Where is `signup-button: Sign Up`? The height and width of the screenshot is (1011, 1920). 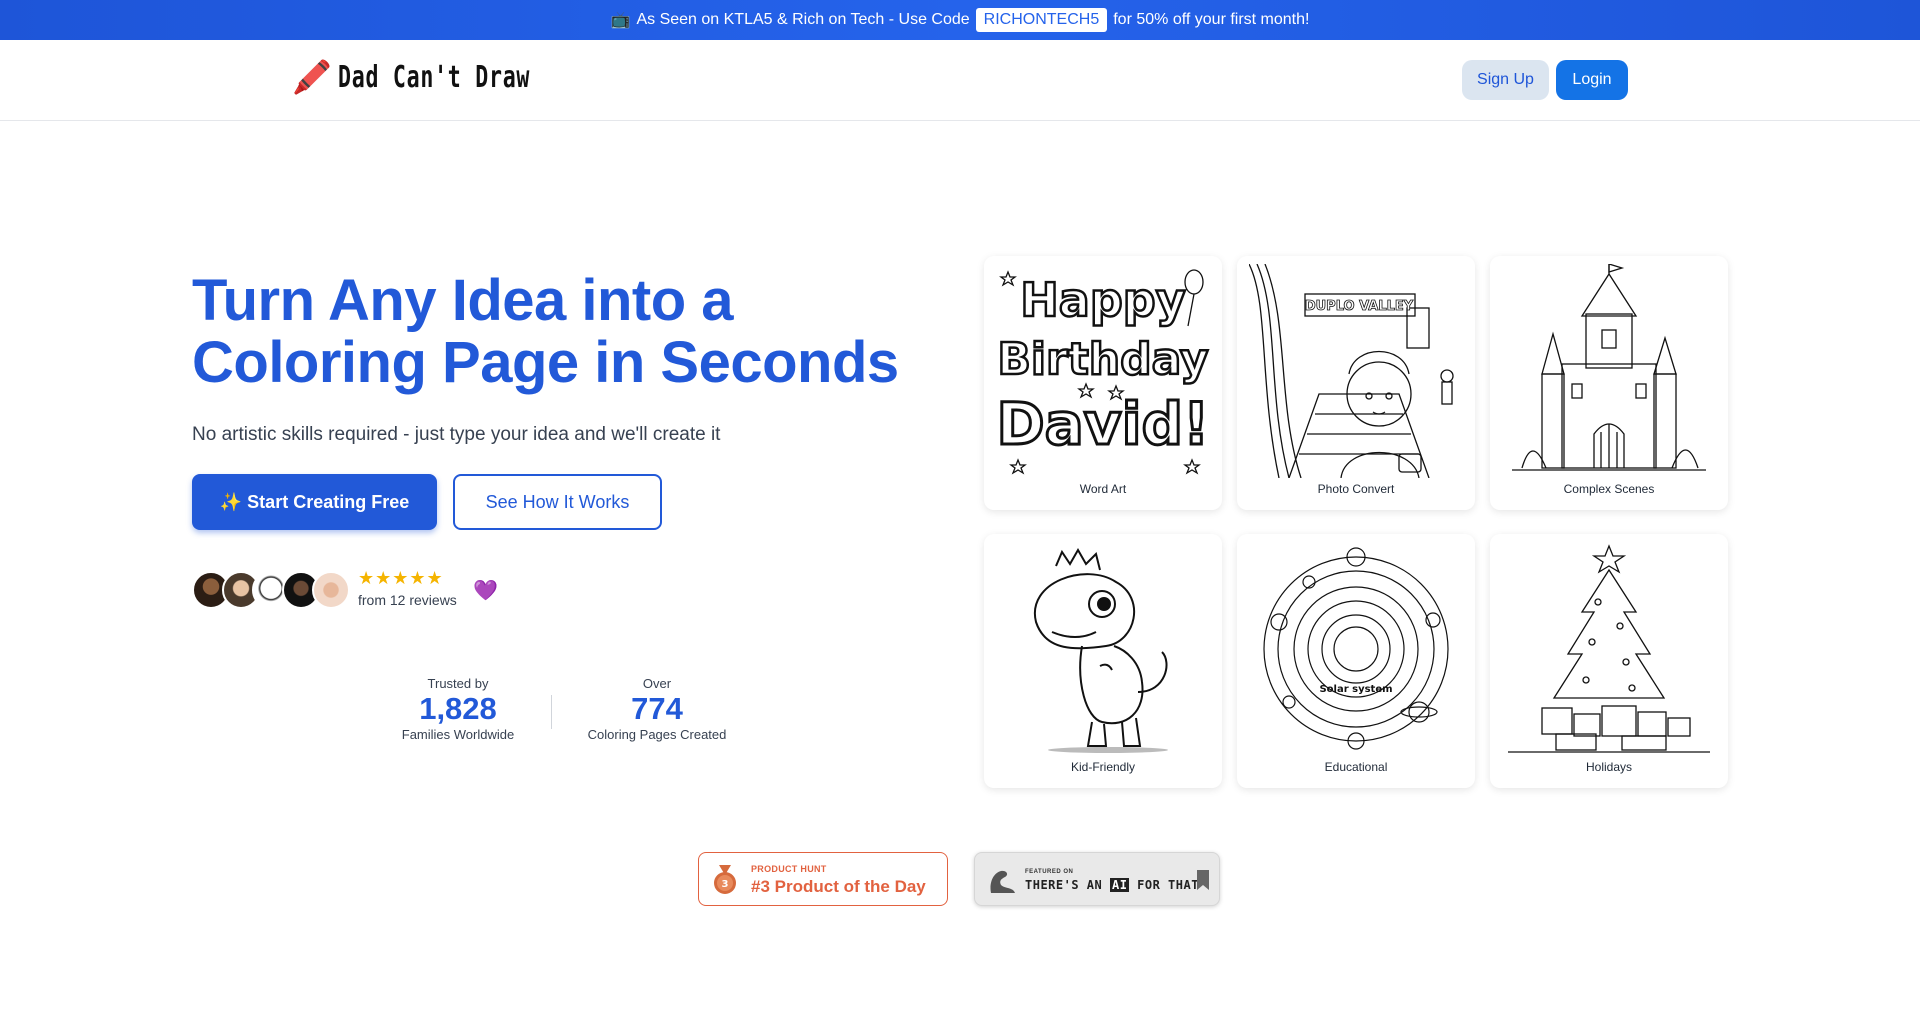 signup-button: Sign Up is located at coordinates (1505, 80).